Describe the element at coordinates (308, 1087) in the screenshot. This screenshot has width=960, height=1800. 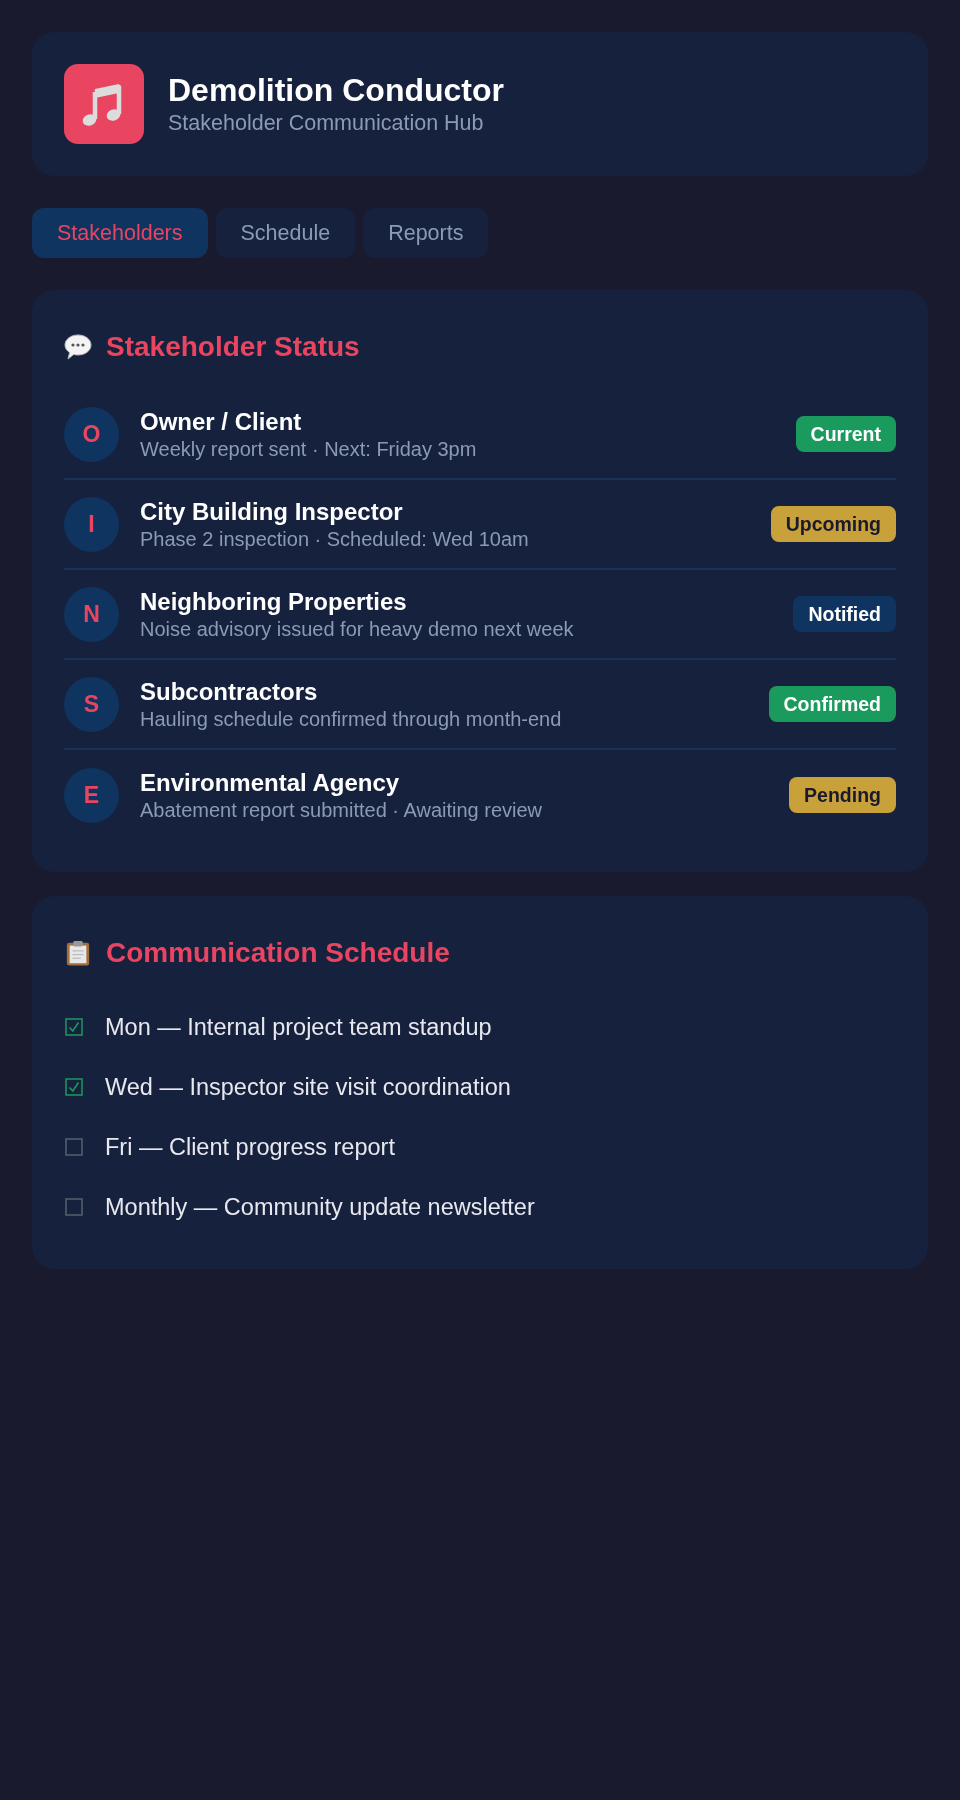
I see `schedule-item: Wed — Inspector site visit coordination` at that location.